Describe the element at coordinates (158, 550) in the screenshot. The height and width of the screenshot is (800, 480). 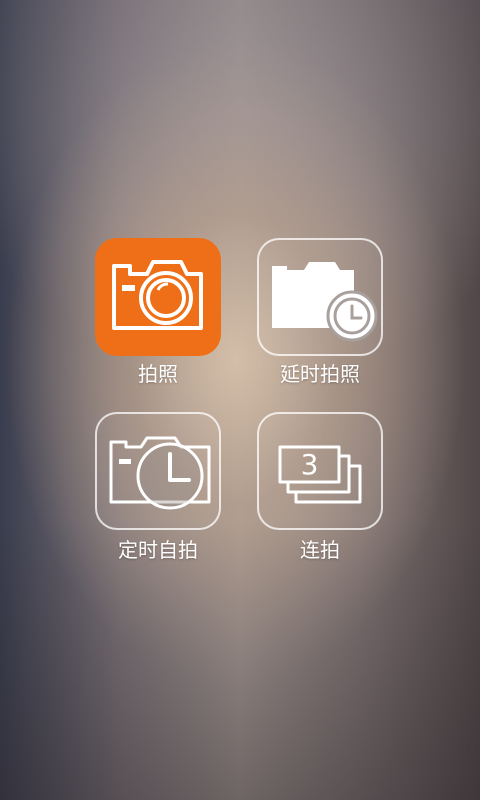
I see `self-timer-label: 定时自拍` at that location.